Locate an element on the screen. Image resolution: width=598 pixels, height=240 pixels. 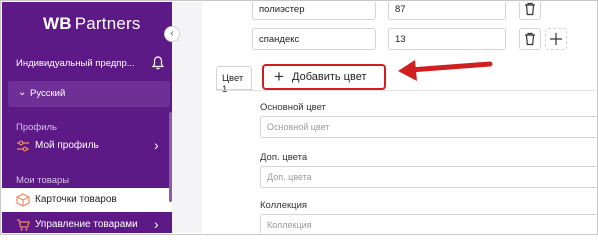
profile-sliders-icon is located at coordinates (23, 146).